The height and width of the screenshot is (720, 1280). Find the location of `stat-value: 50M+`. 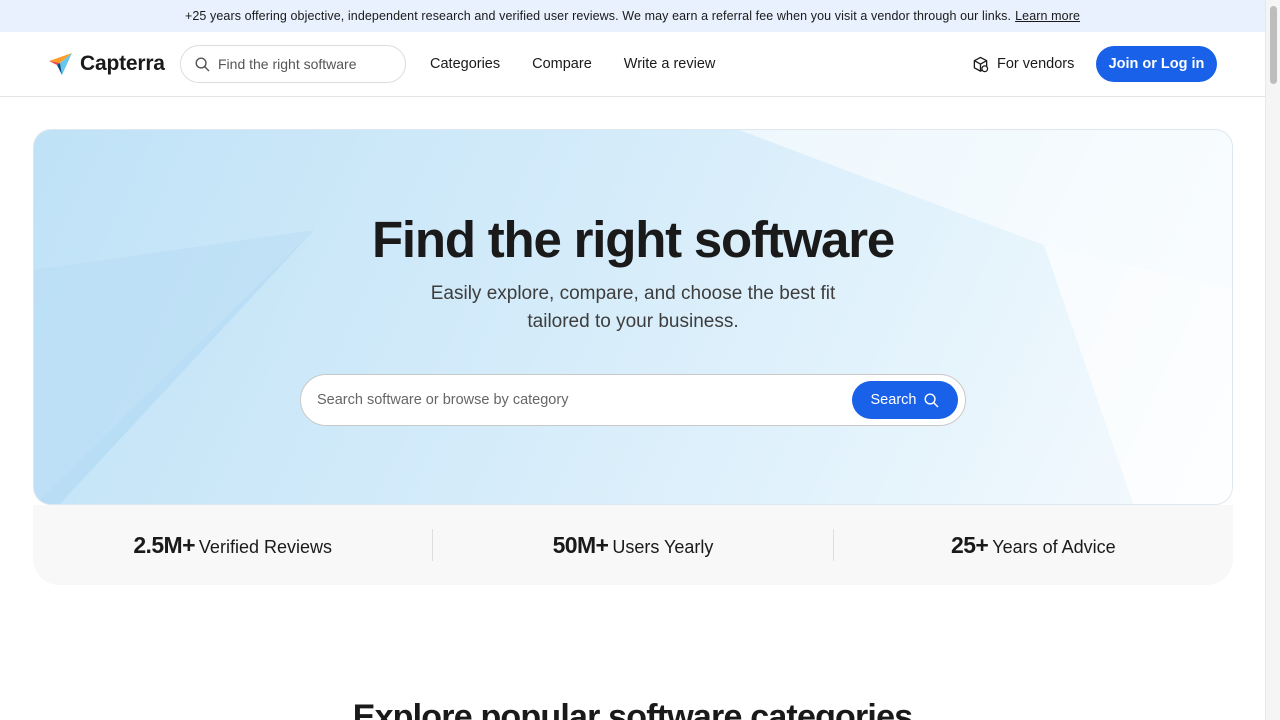

stat-value: 50M+ is located at coordinates (580, 544).